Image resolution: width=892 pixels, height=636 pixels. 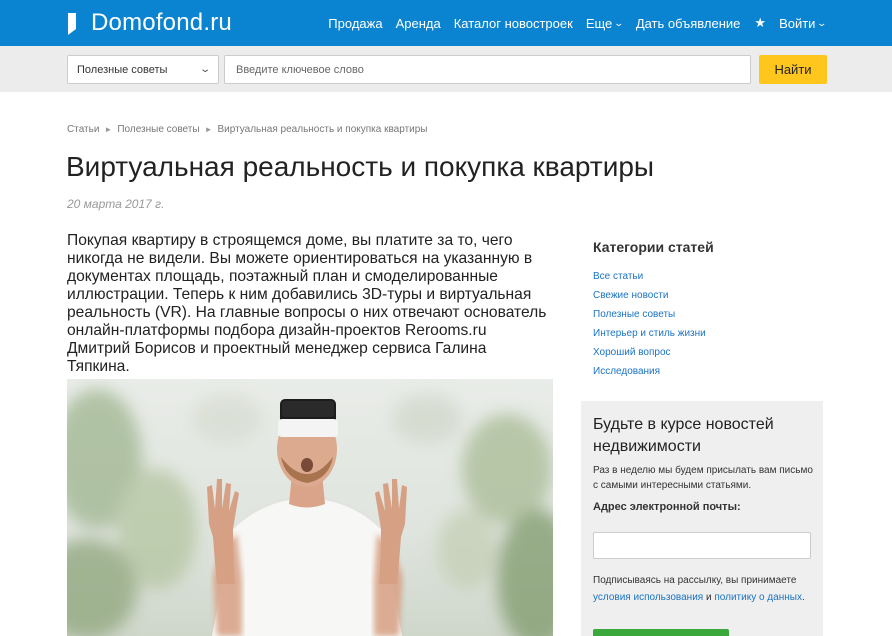 I want to click on category-link-interior: Интерьер и стиль жизни, so click(x=649, y=336).